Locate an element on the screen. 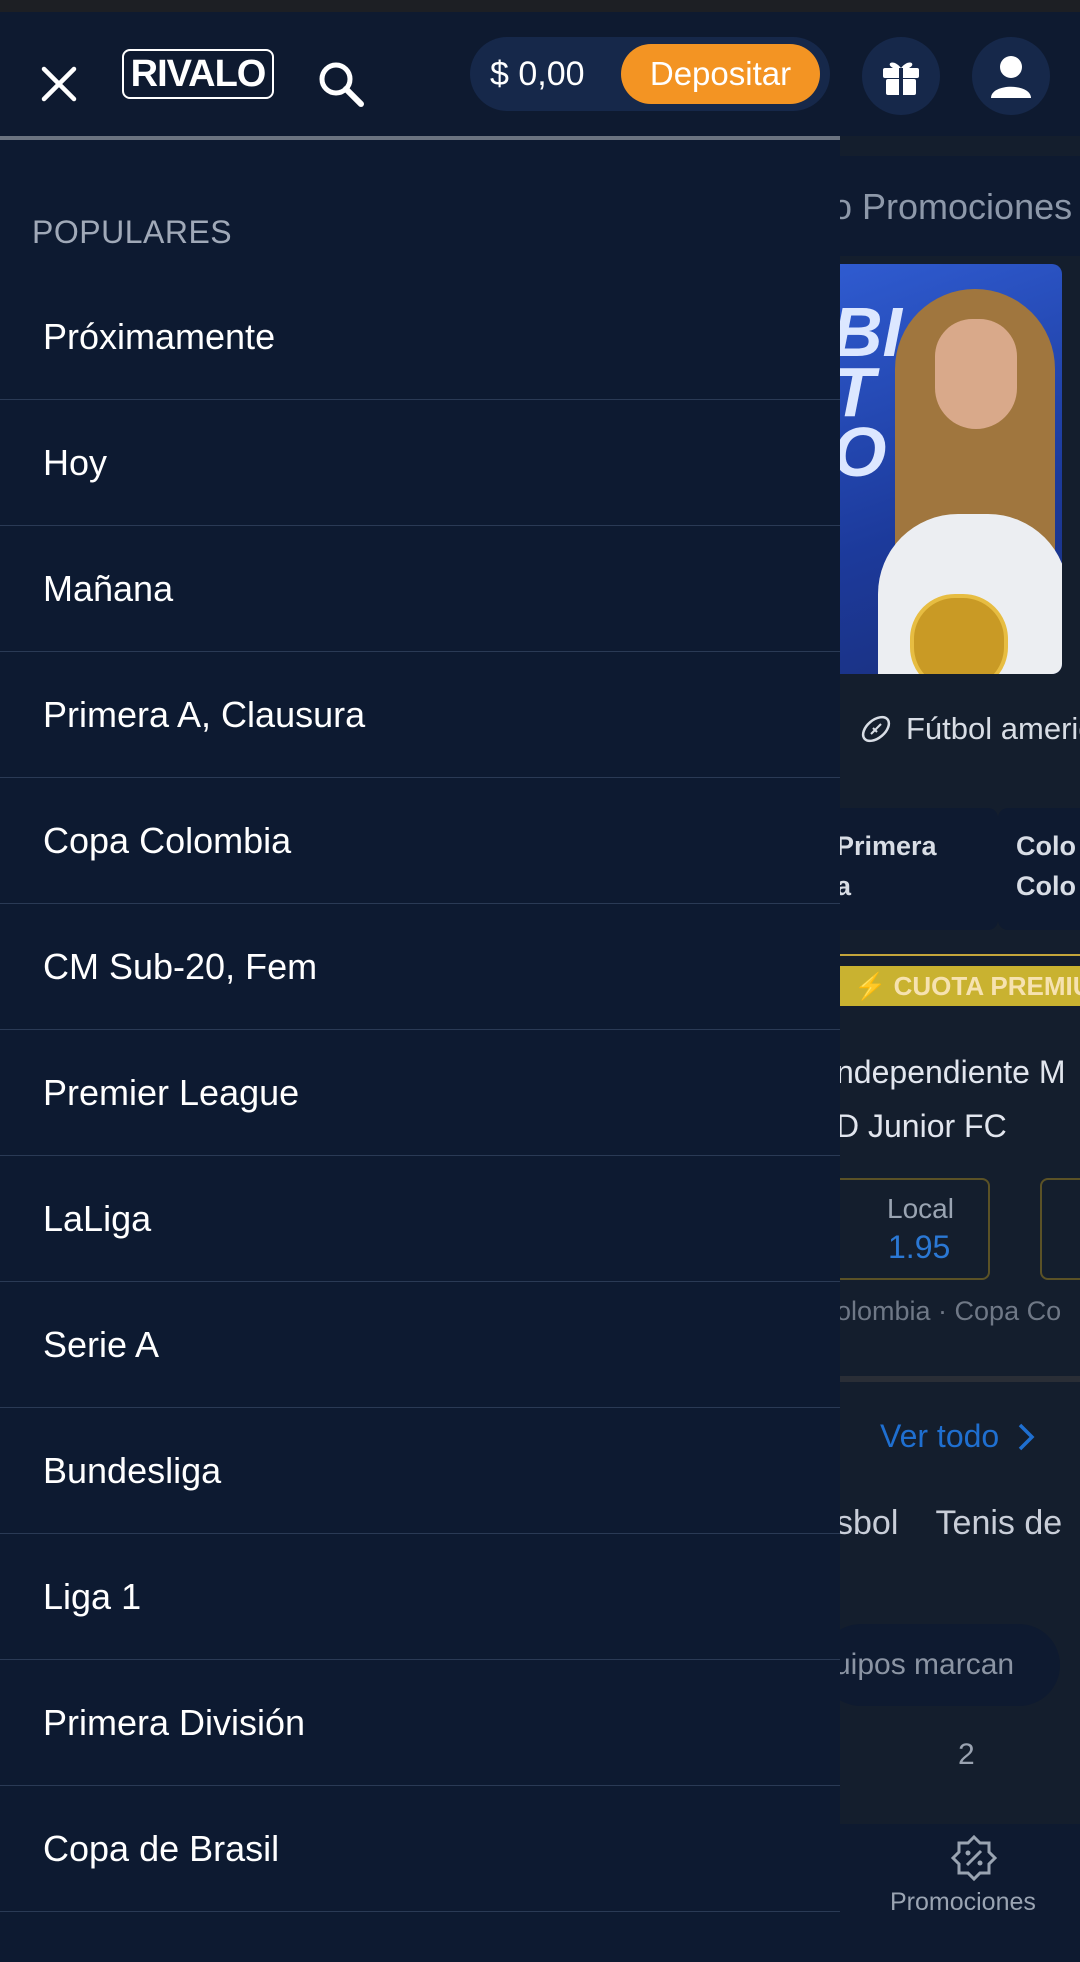 Image resolution: width=1080 pixels, height=1962 pixels. drawer-item-label: Mañana is located at coordinates (108, 588).